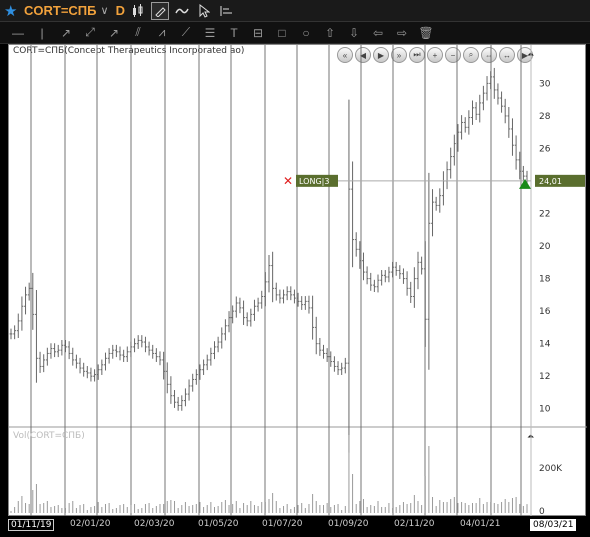  What do you see at coordinates (426, 33) in the screenshot?
I see `trash-icon: 🗑` at bounding box center [426, 33].